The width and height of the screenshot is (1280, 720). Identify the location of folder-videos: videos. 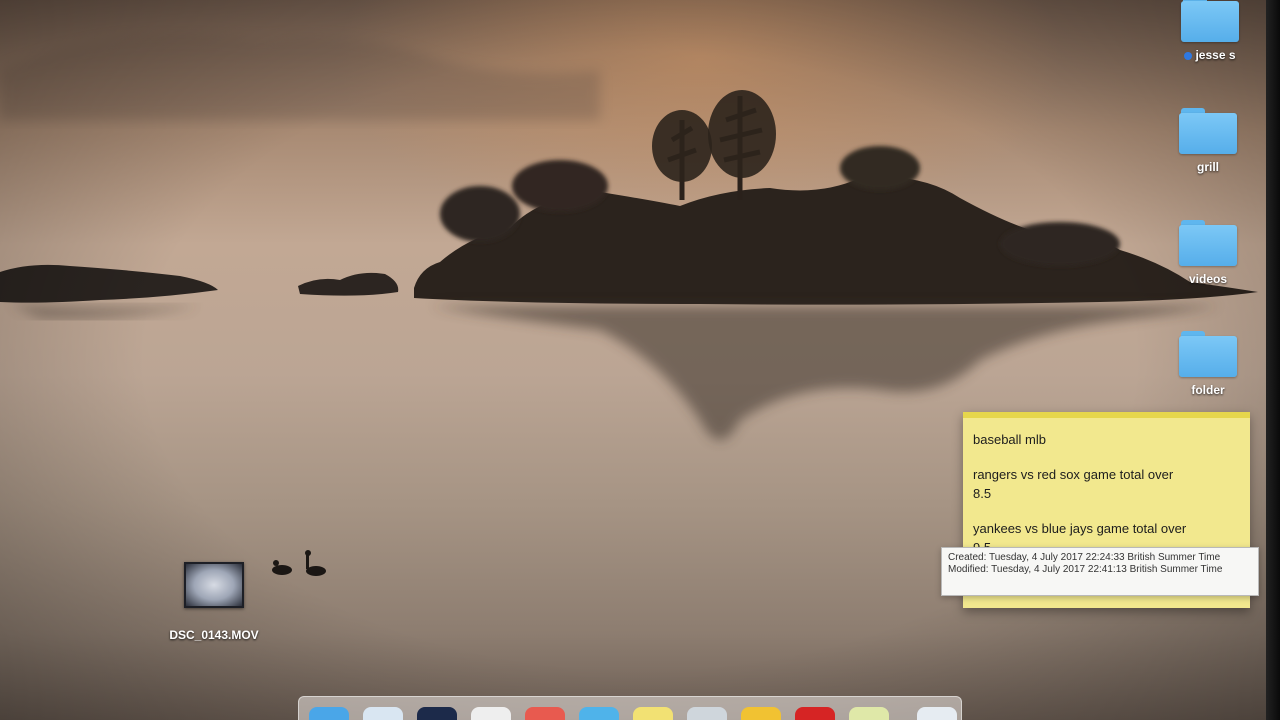
(1208, 253).